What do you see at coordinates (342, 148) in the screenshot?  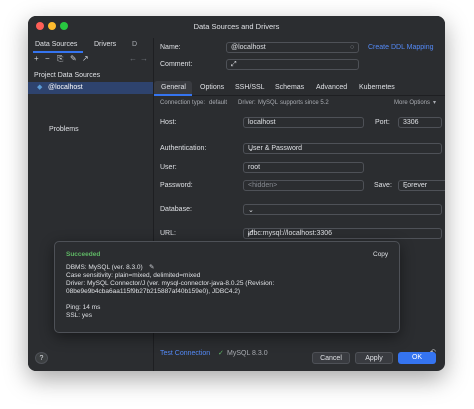 I see `auth-select: User & Password ⌄` at bounding box center [342, 148].